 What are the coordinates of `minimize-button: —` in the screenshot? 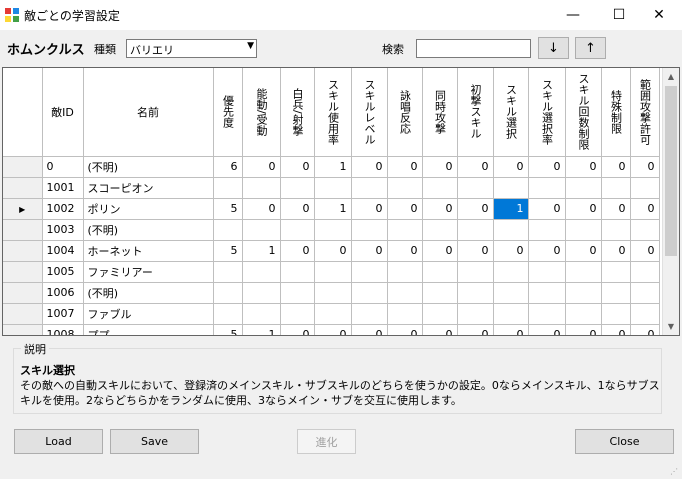 It's located at (573, 15).